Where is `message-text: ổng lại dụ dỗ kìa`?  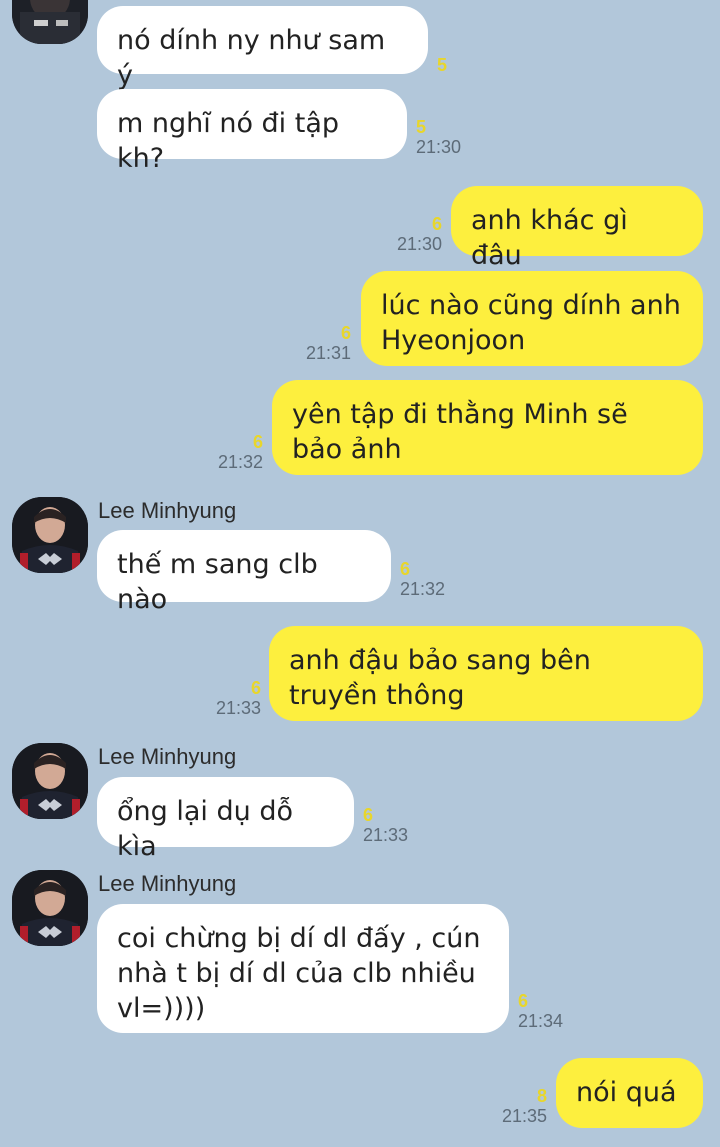 message-text: ổng lại dụ dỗ kìa is located at coordinates (205, 829).